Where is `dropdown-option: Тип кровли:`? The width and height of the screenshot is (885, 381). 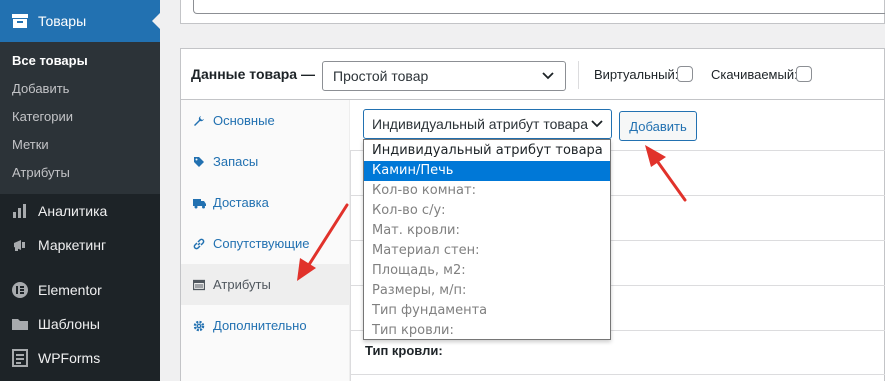 dropdown-option: Тип кровли: is located at coordinates (487, 331).